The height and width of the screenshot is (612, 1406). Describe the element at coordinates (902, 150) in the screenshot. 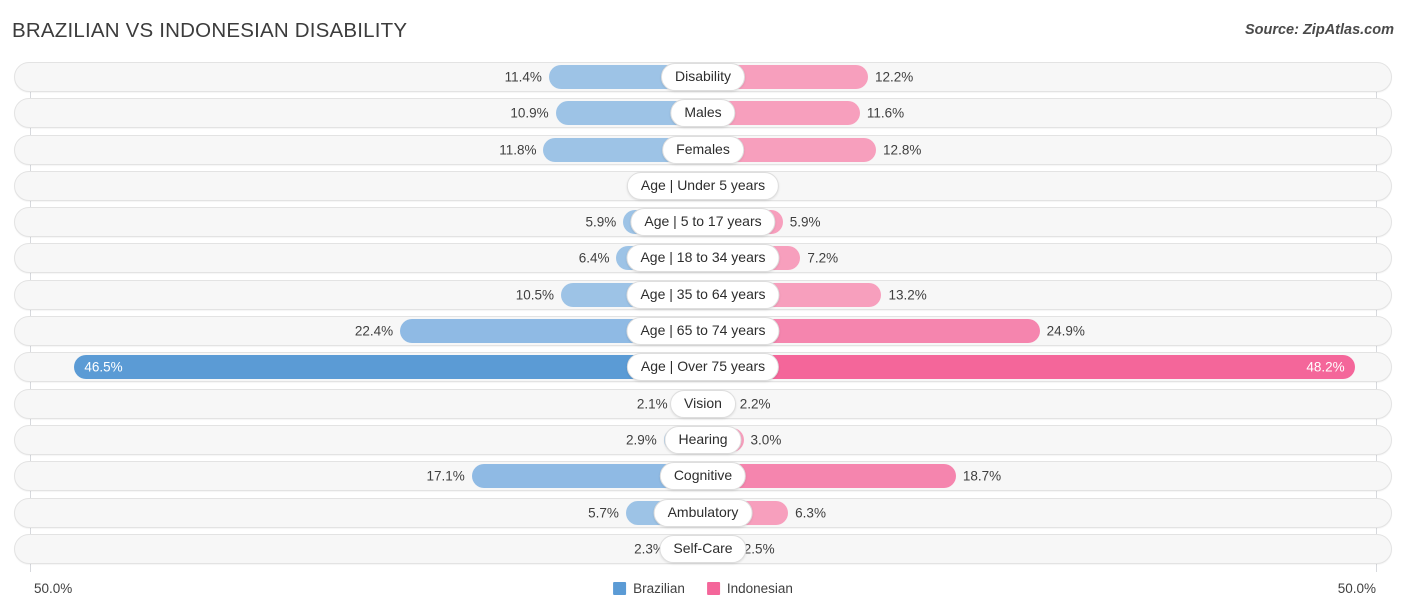

I see `value-label-indonesian: 12.8%` at that location.